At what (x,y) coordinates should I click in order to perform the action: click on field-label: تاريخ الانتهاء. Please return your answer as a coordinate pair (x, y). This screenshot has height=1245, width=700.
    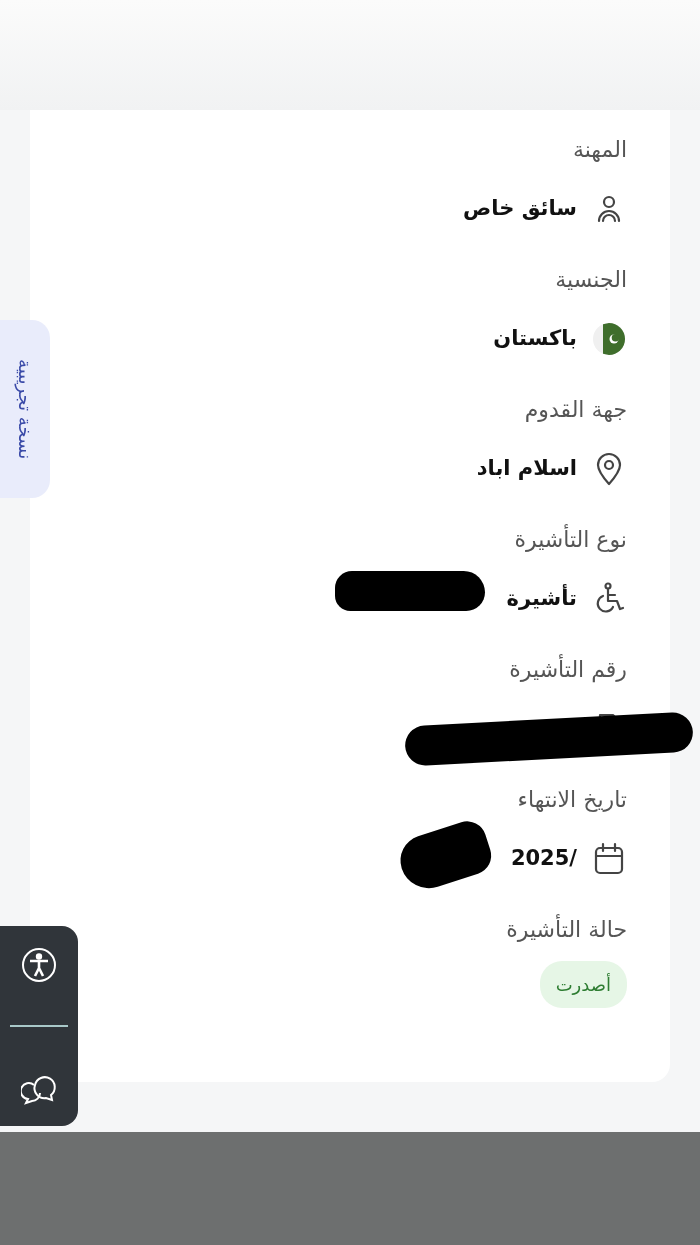
    Looking at the image, I should click on (572, 800).